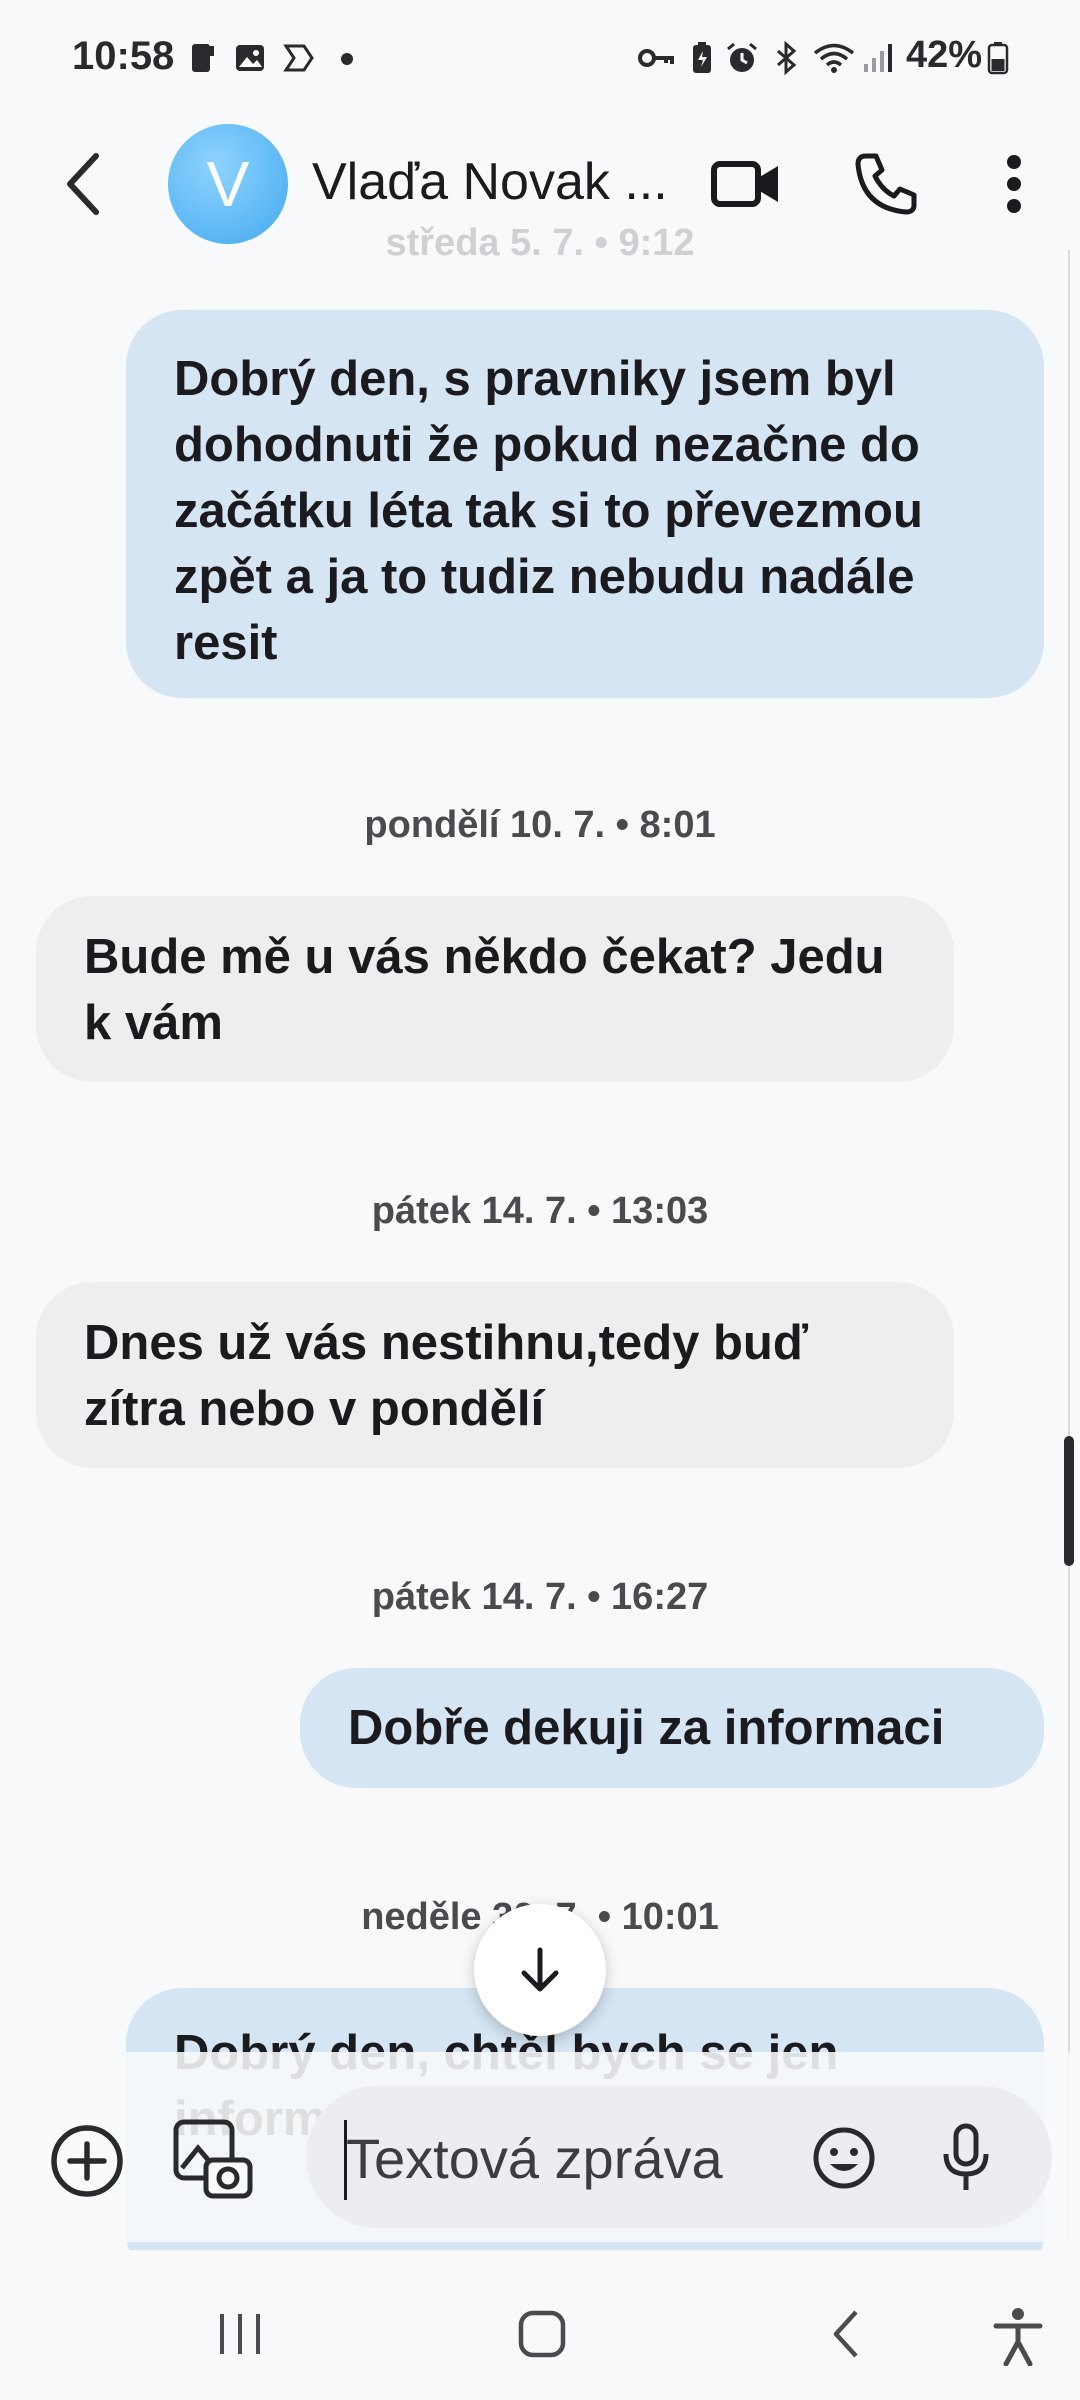  What do you see at coordinates (540, 825) in the screenshot?
I see `timestamp: pondělí 10. 7. • 8:01` at bounding box center [540, 825].